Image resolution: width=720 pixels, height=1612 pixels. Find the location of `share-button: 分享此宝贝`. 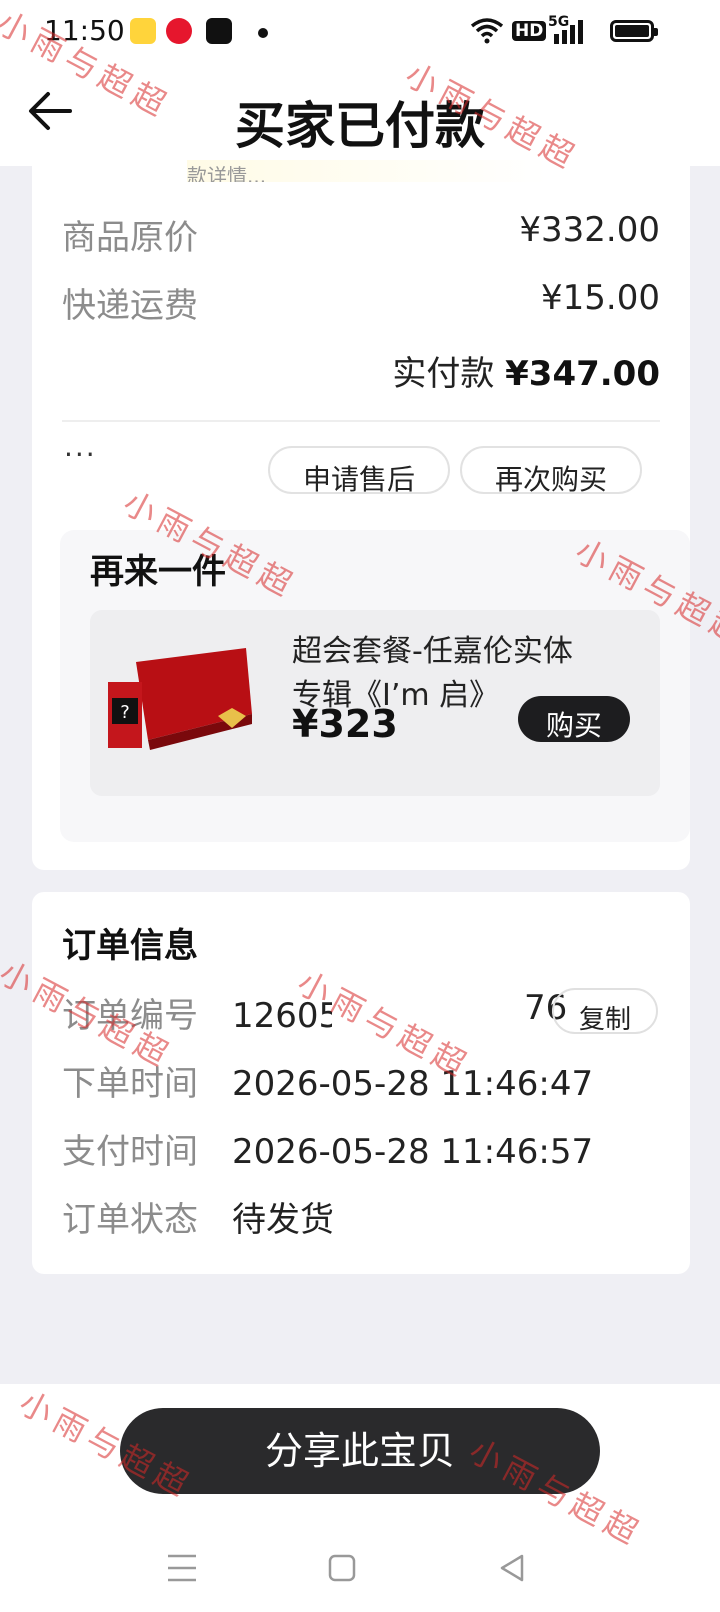

share-button: 分享此宝贝 is located at coordinates (360, 1451).